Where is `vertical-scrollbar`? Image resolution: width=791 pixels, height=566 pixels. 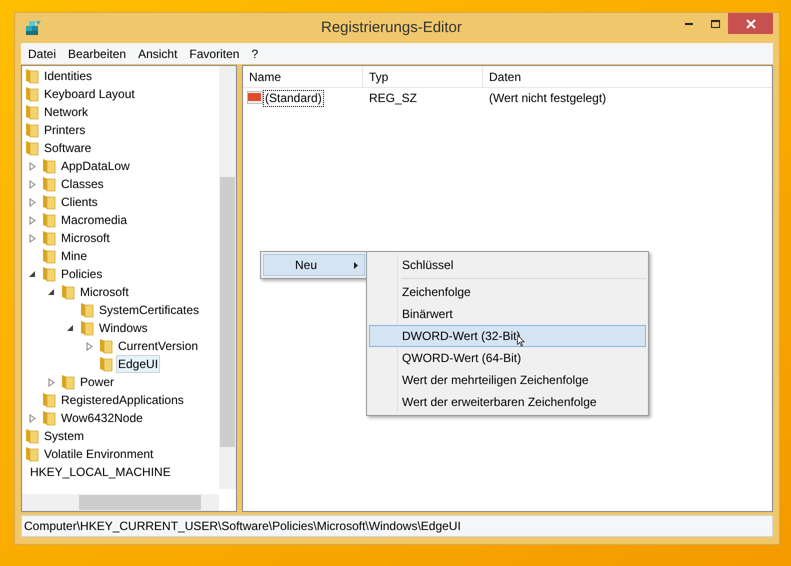
vertical-scrollbar is located at coordinates (227, 277).